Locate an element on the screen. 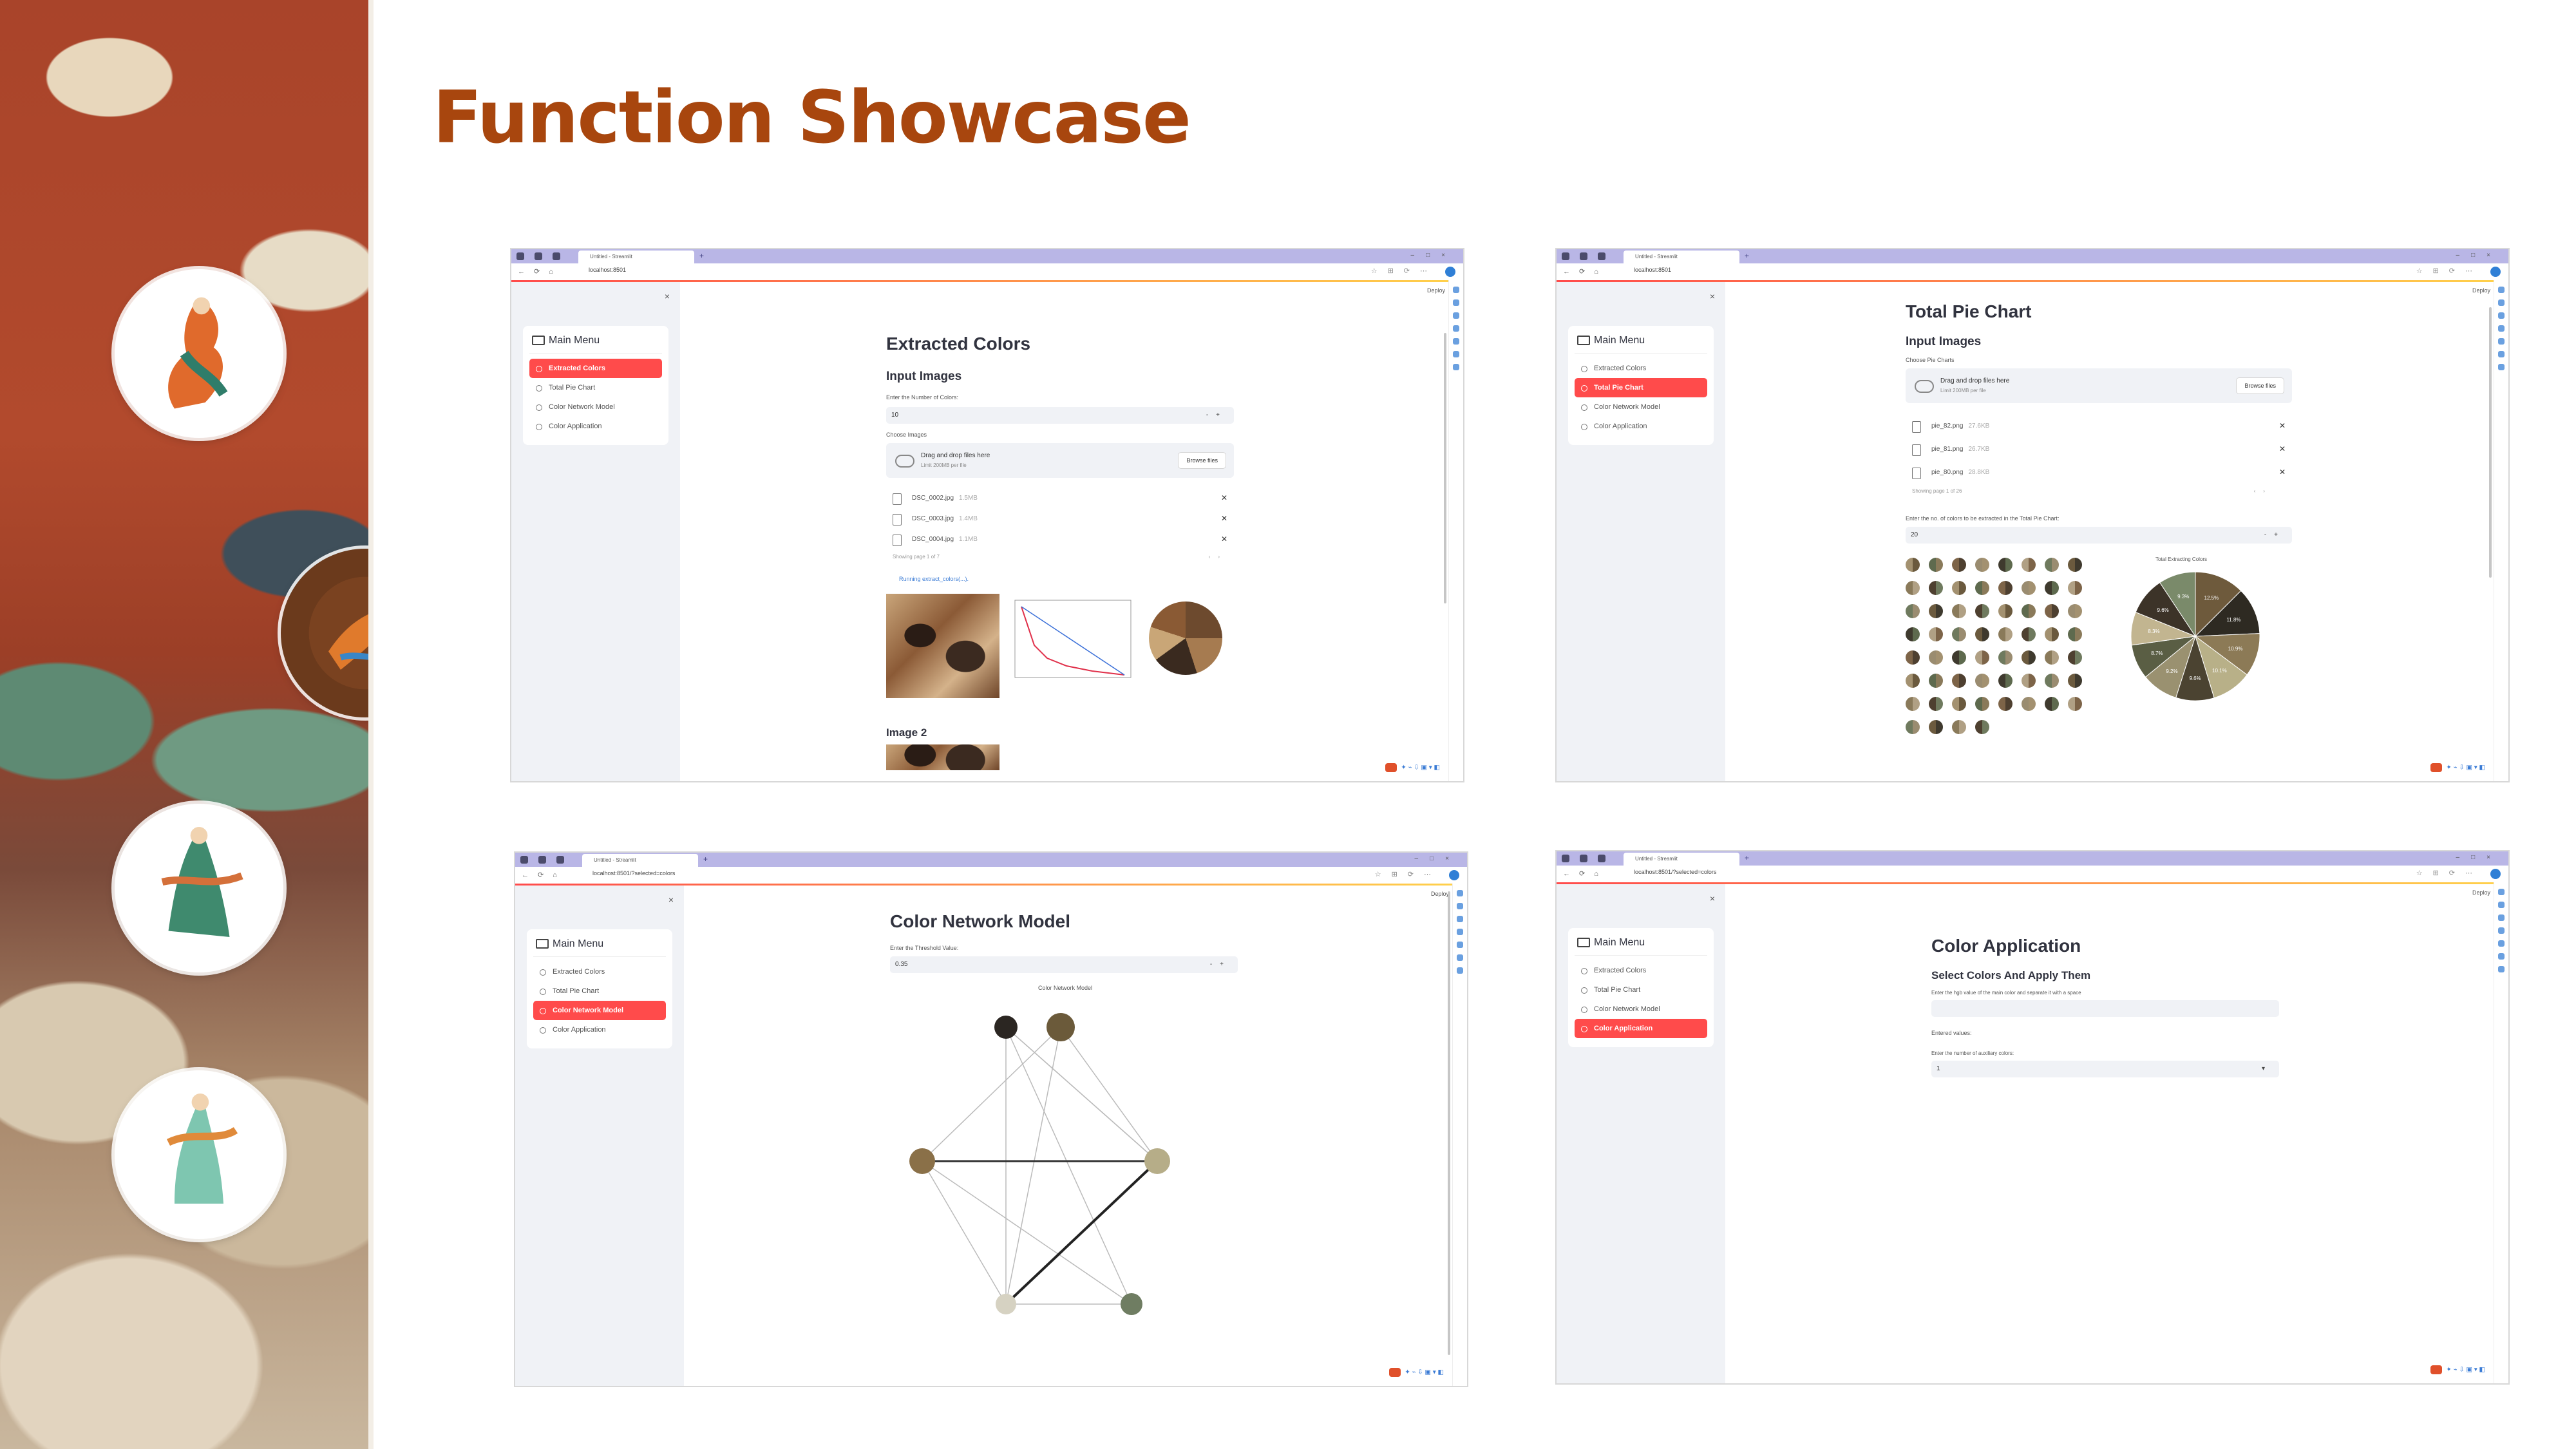  main-color-input is located at coordinates (2105, 1008).